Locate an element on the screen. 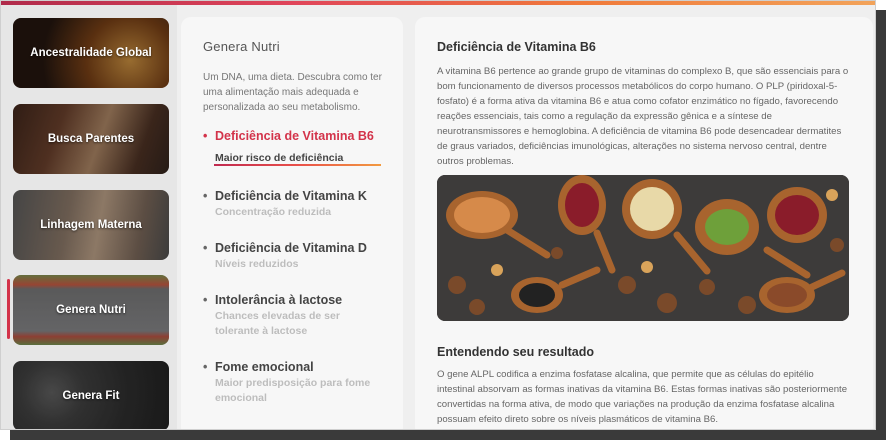 The image size is (888, 442). sidebar-item-genera-nutri: Genera Nutri is located at coordinates (91, 310).